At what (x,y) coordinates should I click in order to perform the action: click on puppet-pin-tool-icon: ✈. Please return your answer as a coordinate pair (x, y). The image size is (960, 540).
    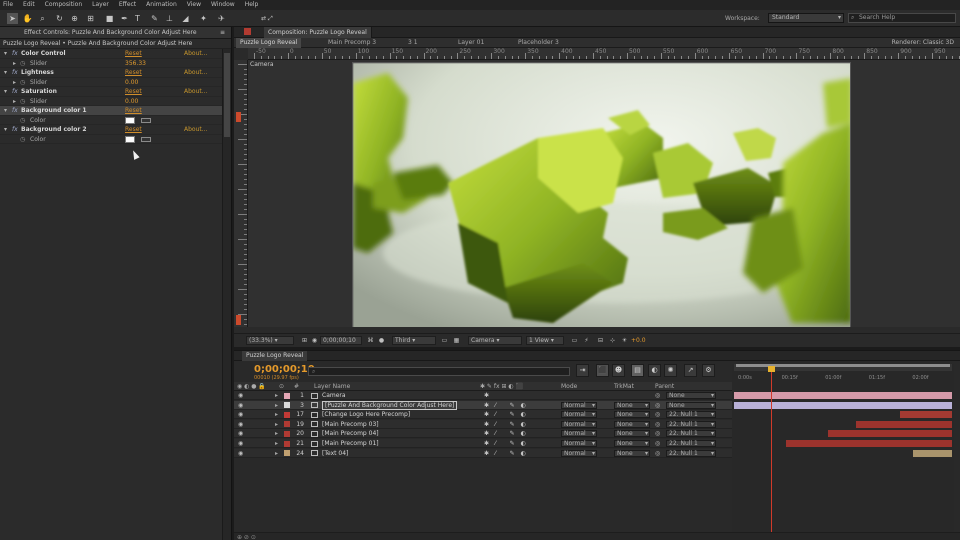
    Looking at the image, I should click on (221, 18).